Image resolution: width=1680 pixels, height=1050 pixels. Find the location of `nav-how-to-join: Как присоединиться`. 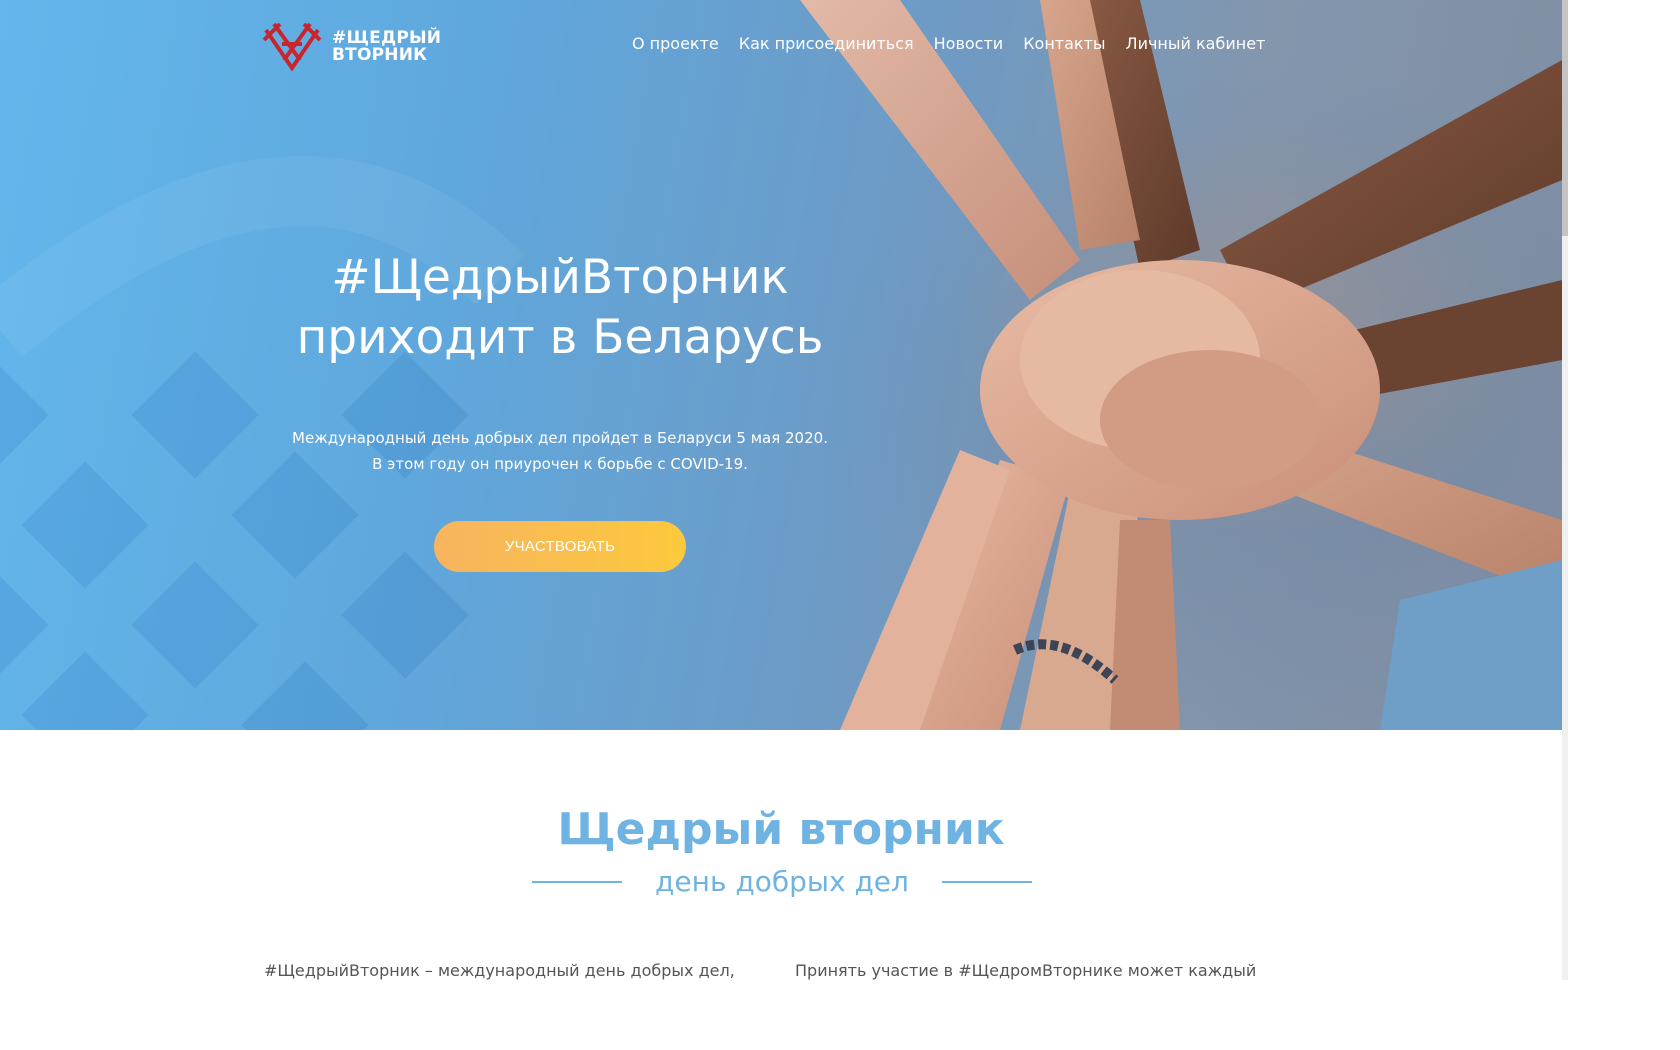

nav-how-to-join: Как присоединиться is located at coordinates (826, 43).